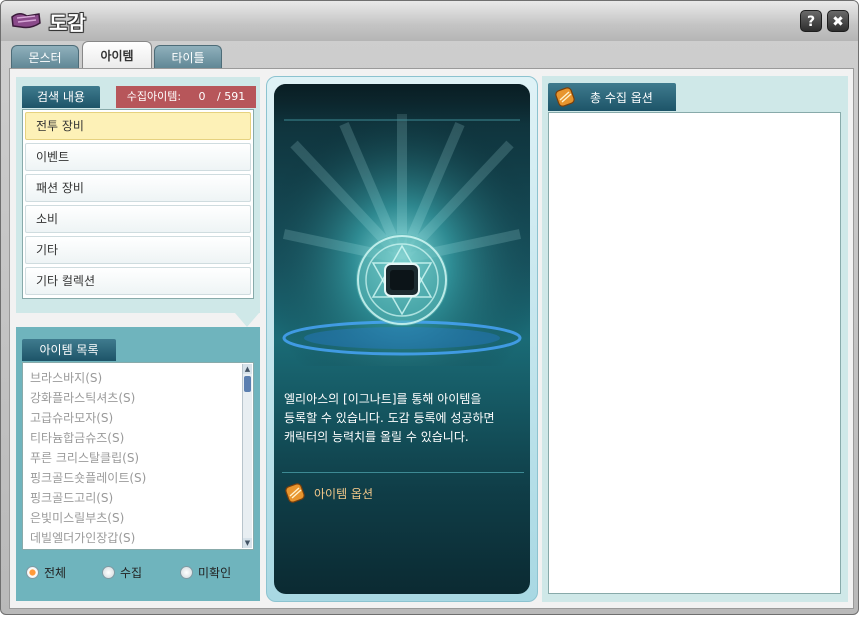  What do you see at coordinates (429, 21) in the screenshot?
I see `title-bar: 도감 ? ✖` at bounding box center [429, 21].